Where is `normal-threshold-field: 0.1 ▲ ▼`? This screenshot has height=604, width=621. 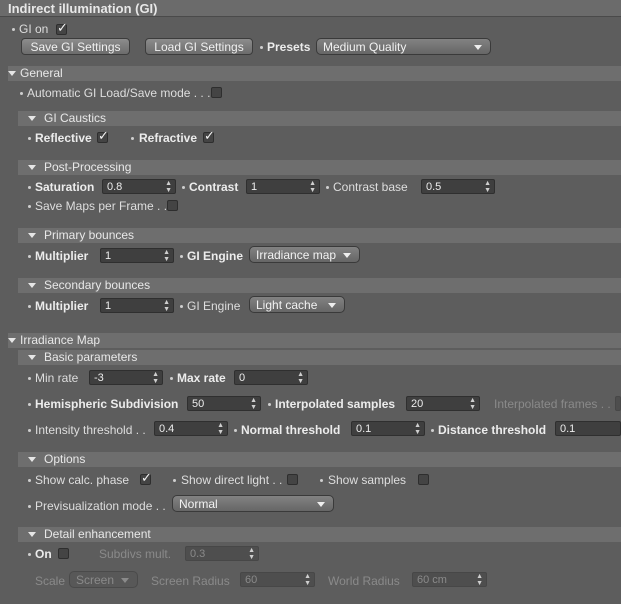
normal-threshold-field: 0.1 ▲ ▼ is located at coordinates (388, 428).